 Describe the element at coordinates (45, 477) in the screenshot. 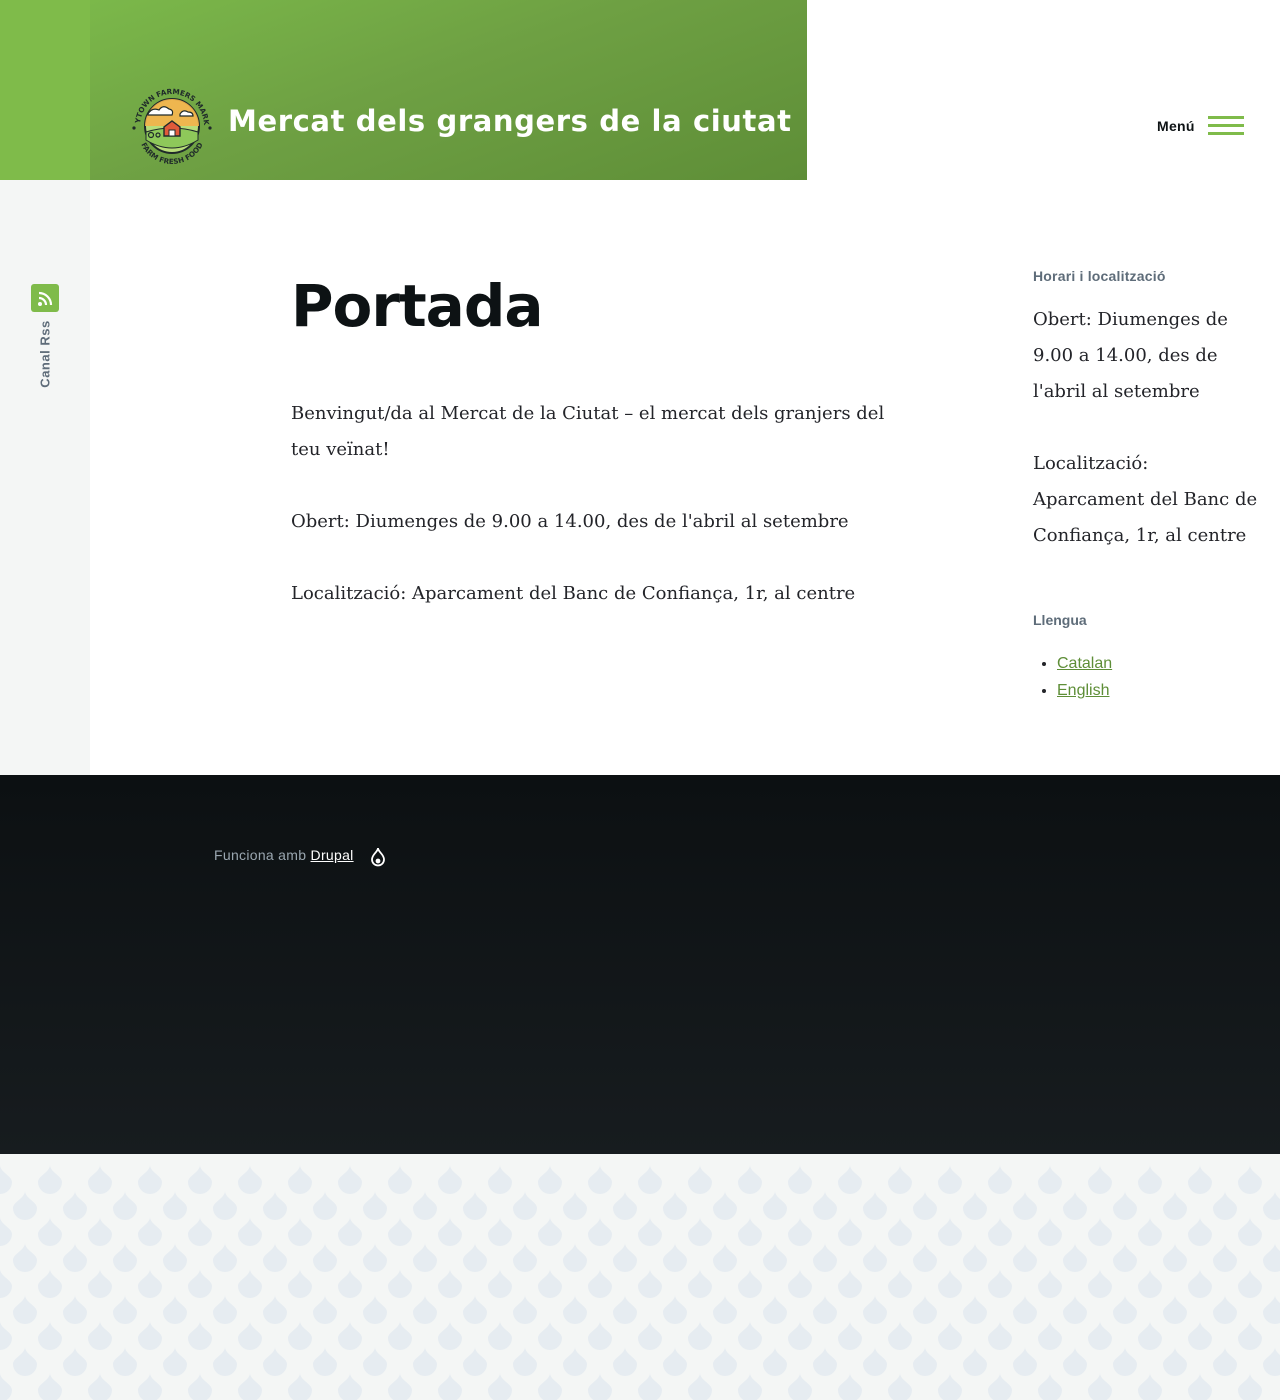

I see `social-sidebar` at that location.